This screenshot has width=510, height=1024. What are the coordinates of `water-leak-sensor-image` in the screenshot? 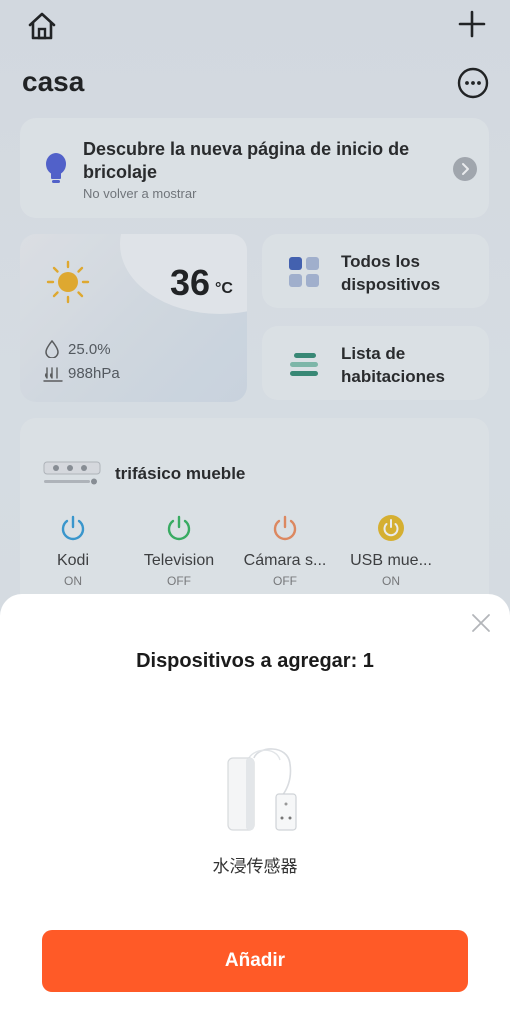 It's located at (262, 789).